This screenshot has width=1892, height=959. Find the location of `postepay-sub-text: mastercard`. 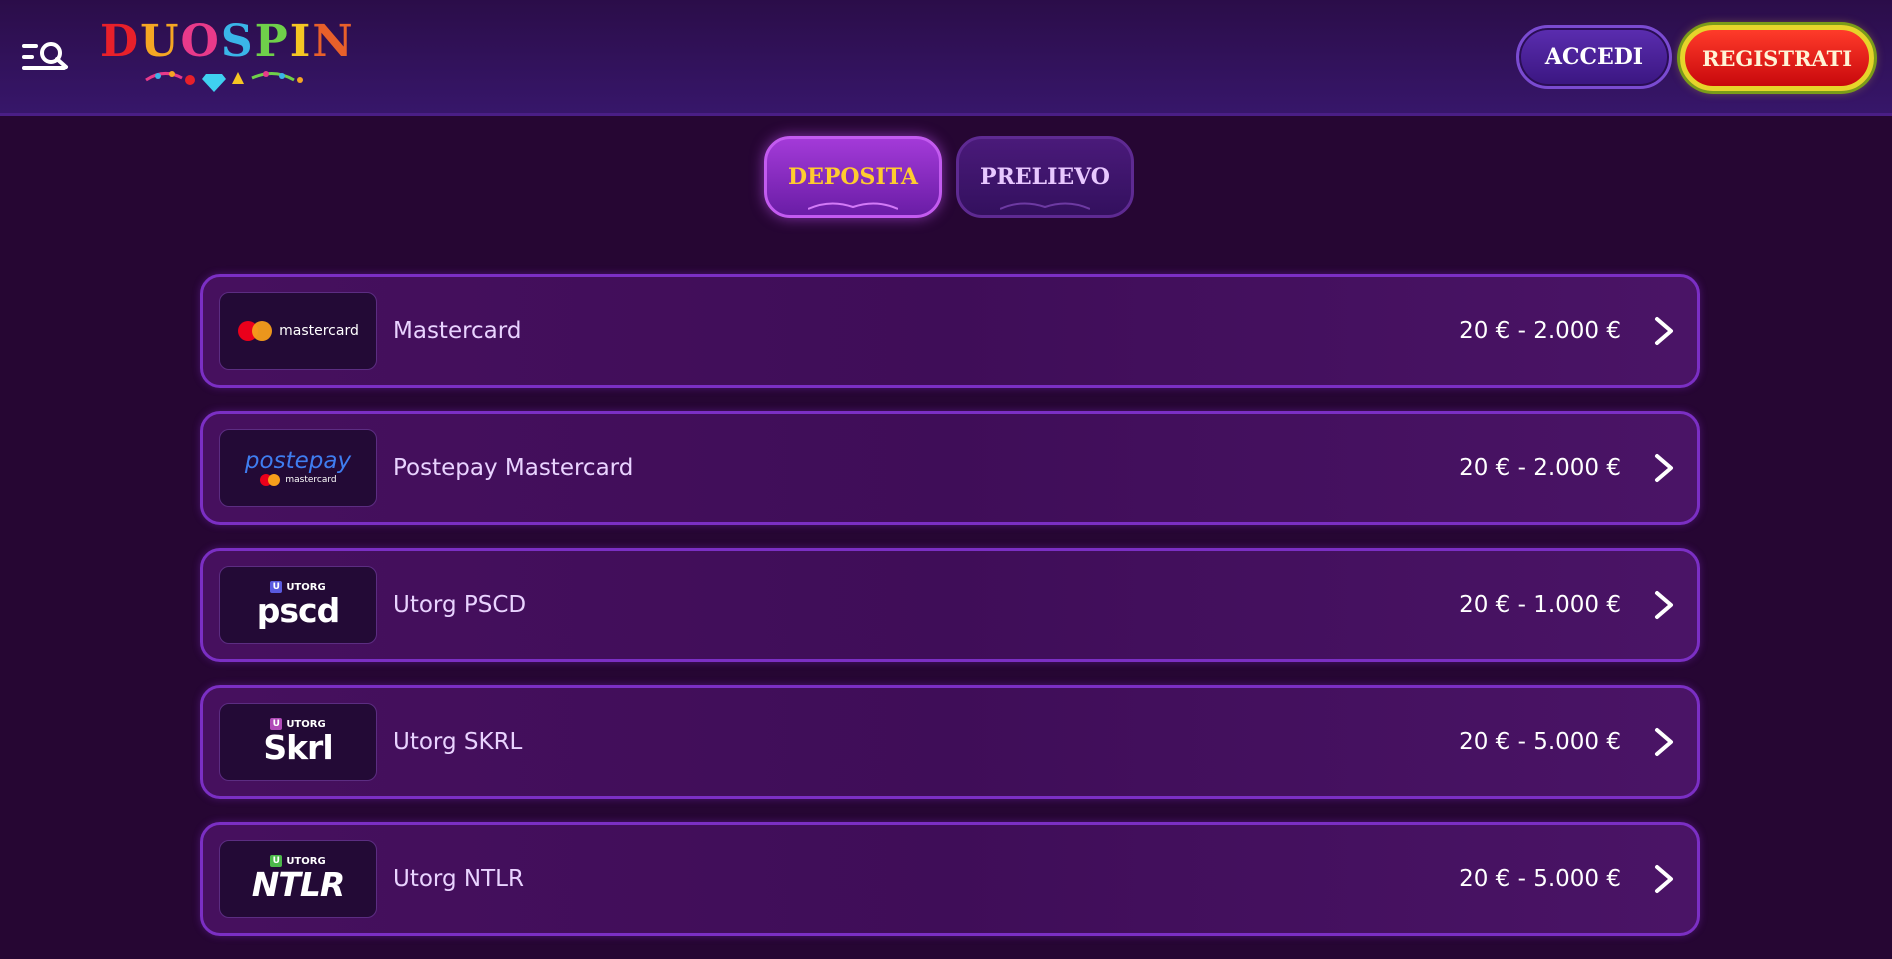

postepay-sub-text: mastercard is located at coordinates (311, 480).